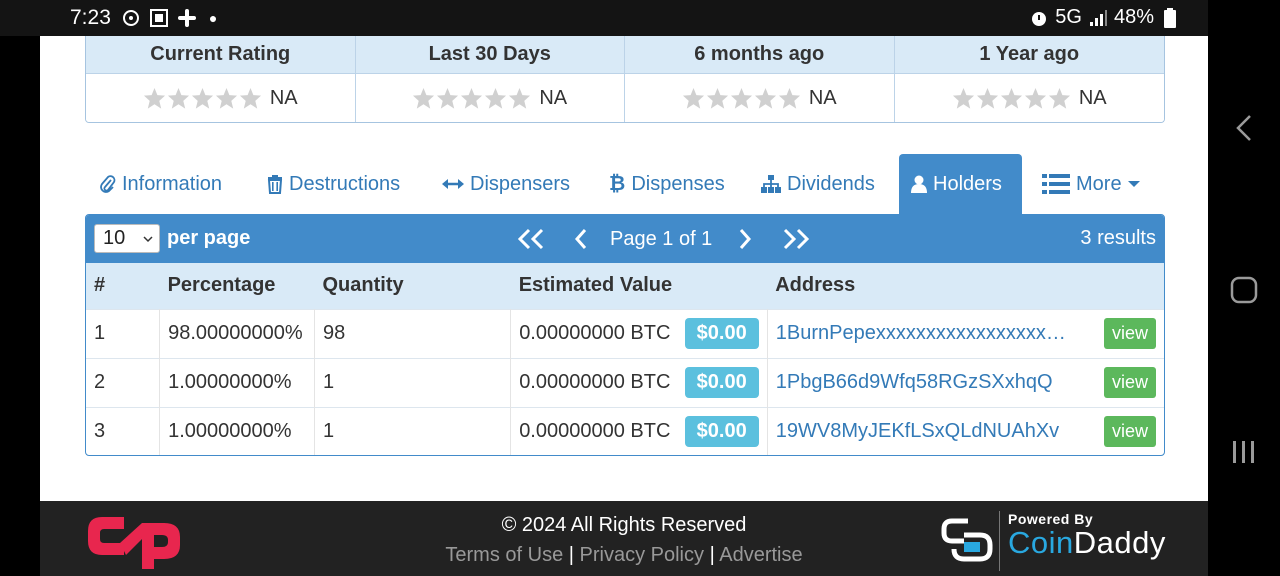 The image size is (1280, 576). I want to click on battery-icon, so click(1170, 17).